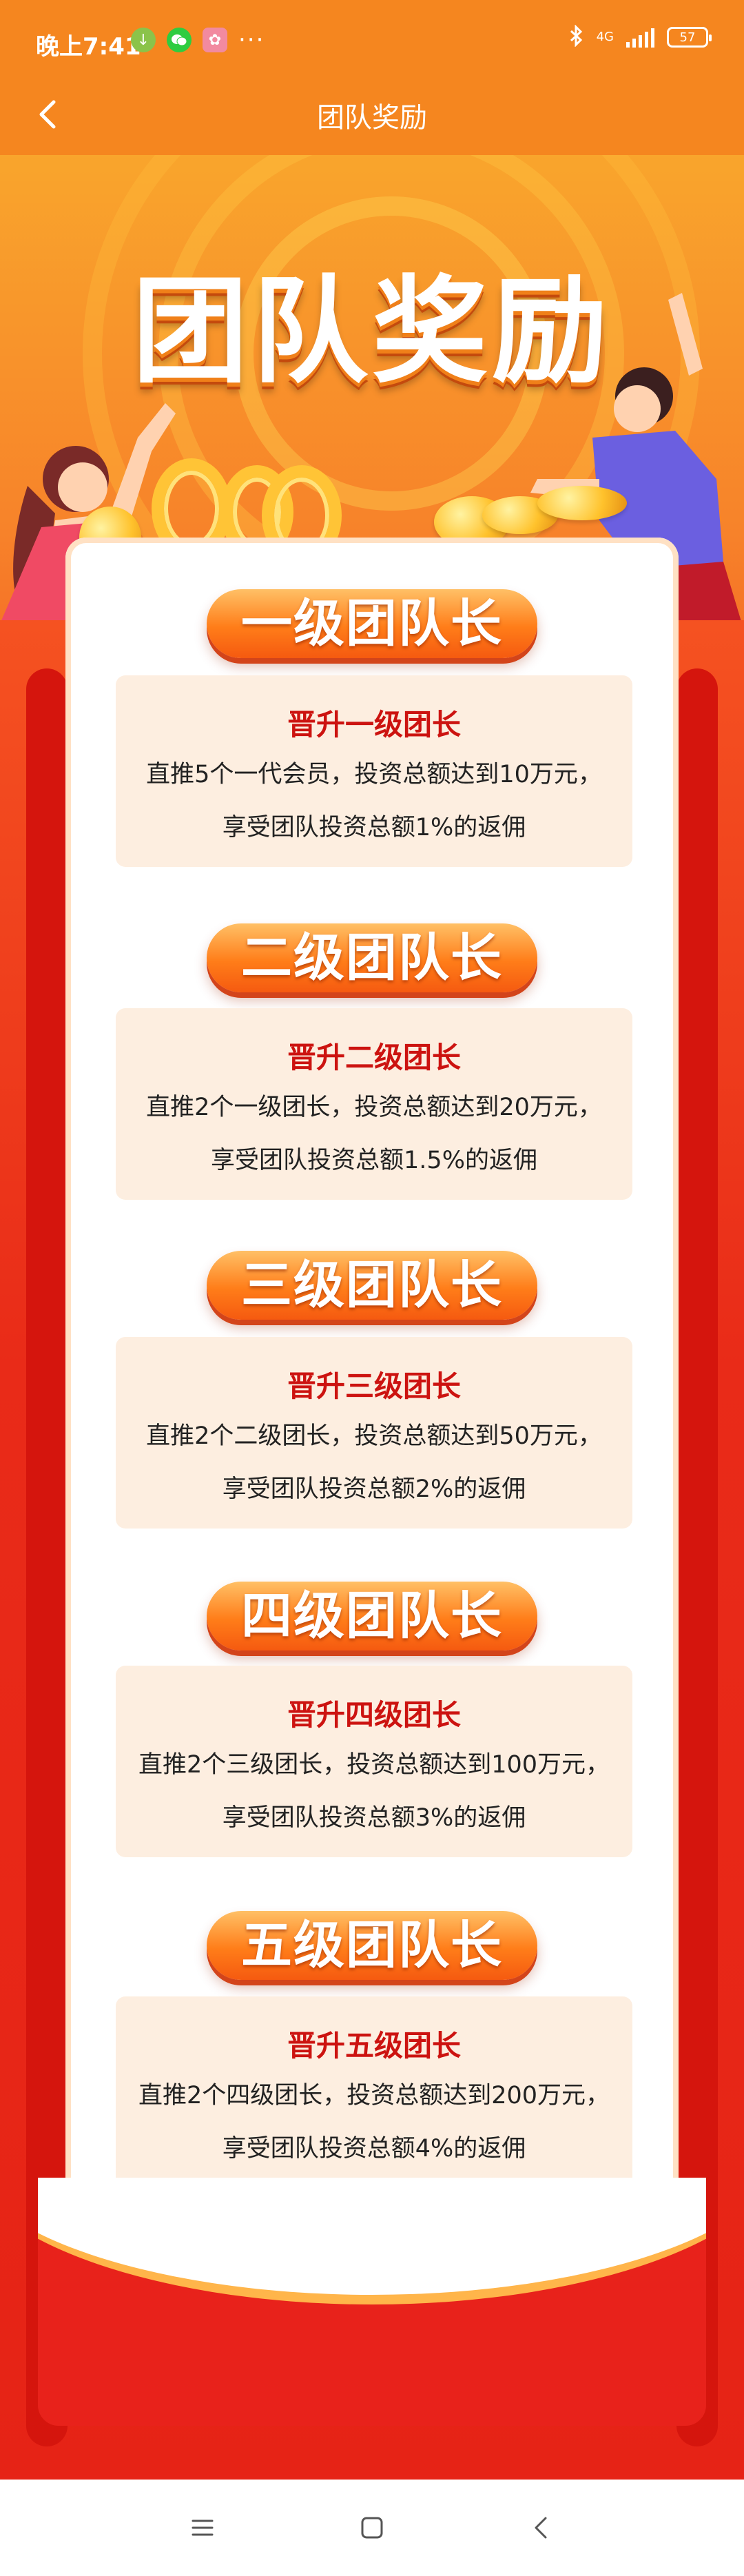  I want to click on nav-home-button, so click(372, 2527).